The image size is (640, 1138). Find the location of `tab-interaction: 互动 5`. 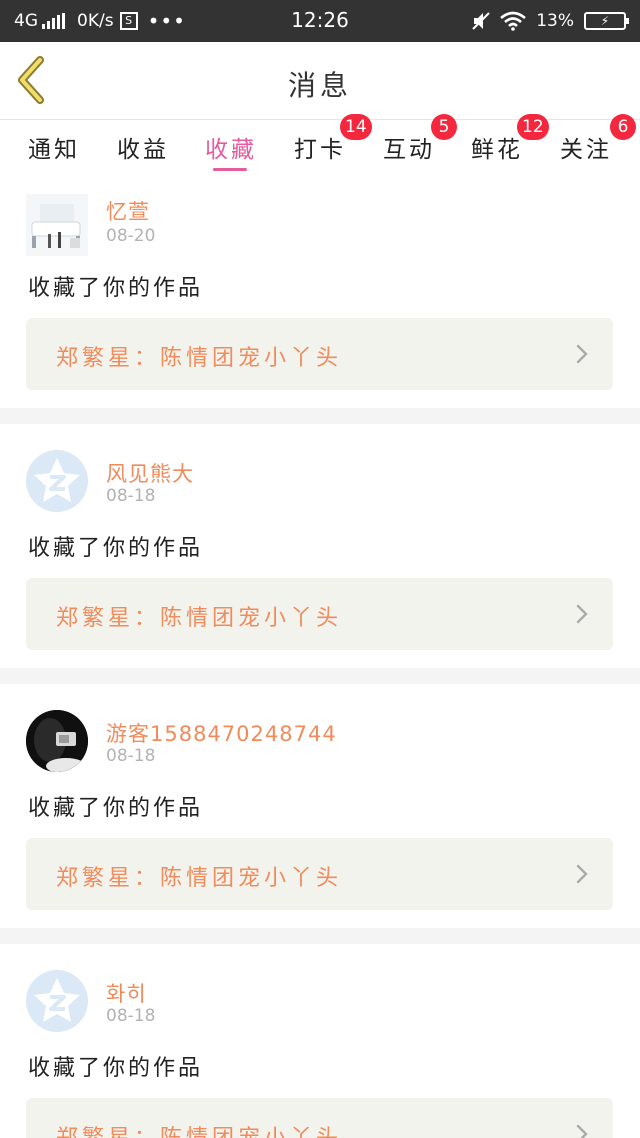

tab-interaction: 互动 5 is located at coordinates (420, 145).